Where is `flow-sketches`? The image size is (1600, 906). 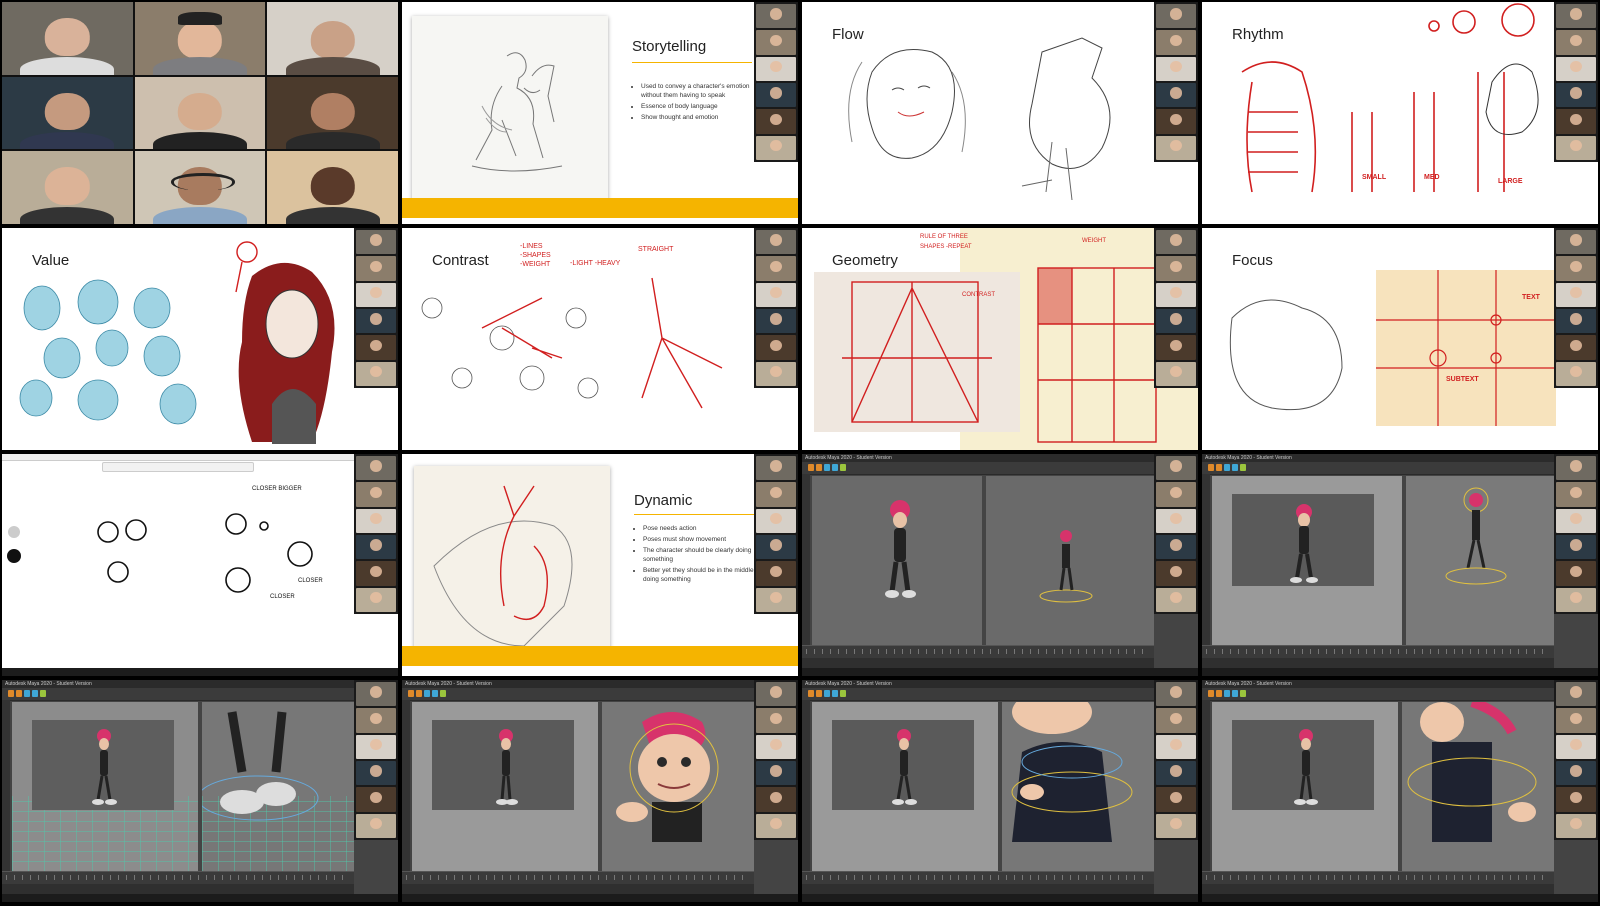
flow-sketches is located at coordinates (979, 119).